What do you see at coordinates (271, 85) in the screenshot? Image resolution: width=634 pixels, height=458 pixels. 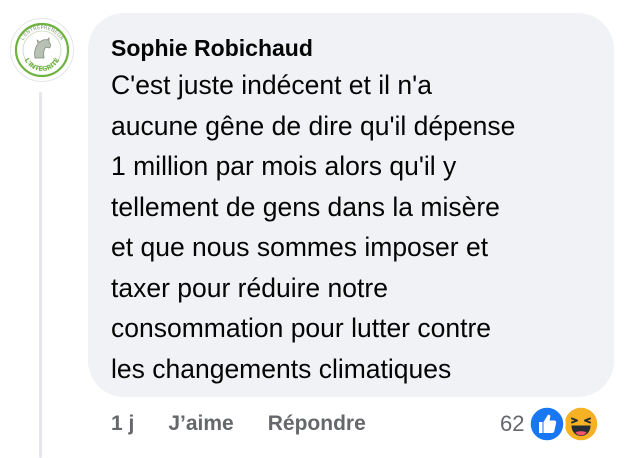 I see `comment-text-line: C'est juste indécent et il n'a` at bounding box center [271, 85].